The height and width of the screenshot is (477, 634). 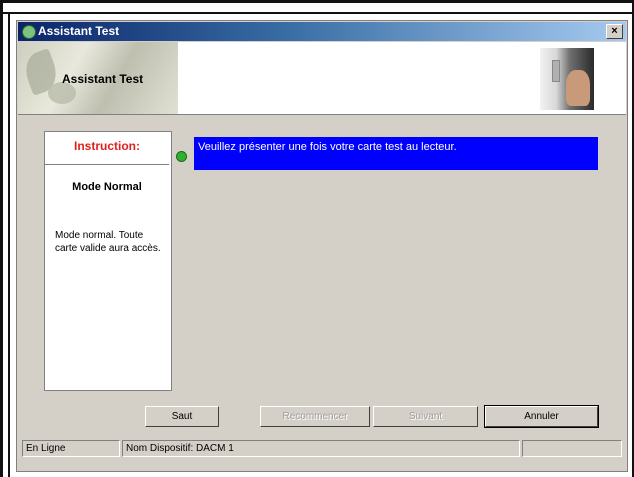 What do you see at coordinates (181, 156) in the screenshot?
I see `status-indicator-icon` at bounding box center [181, 156].